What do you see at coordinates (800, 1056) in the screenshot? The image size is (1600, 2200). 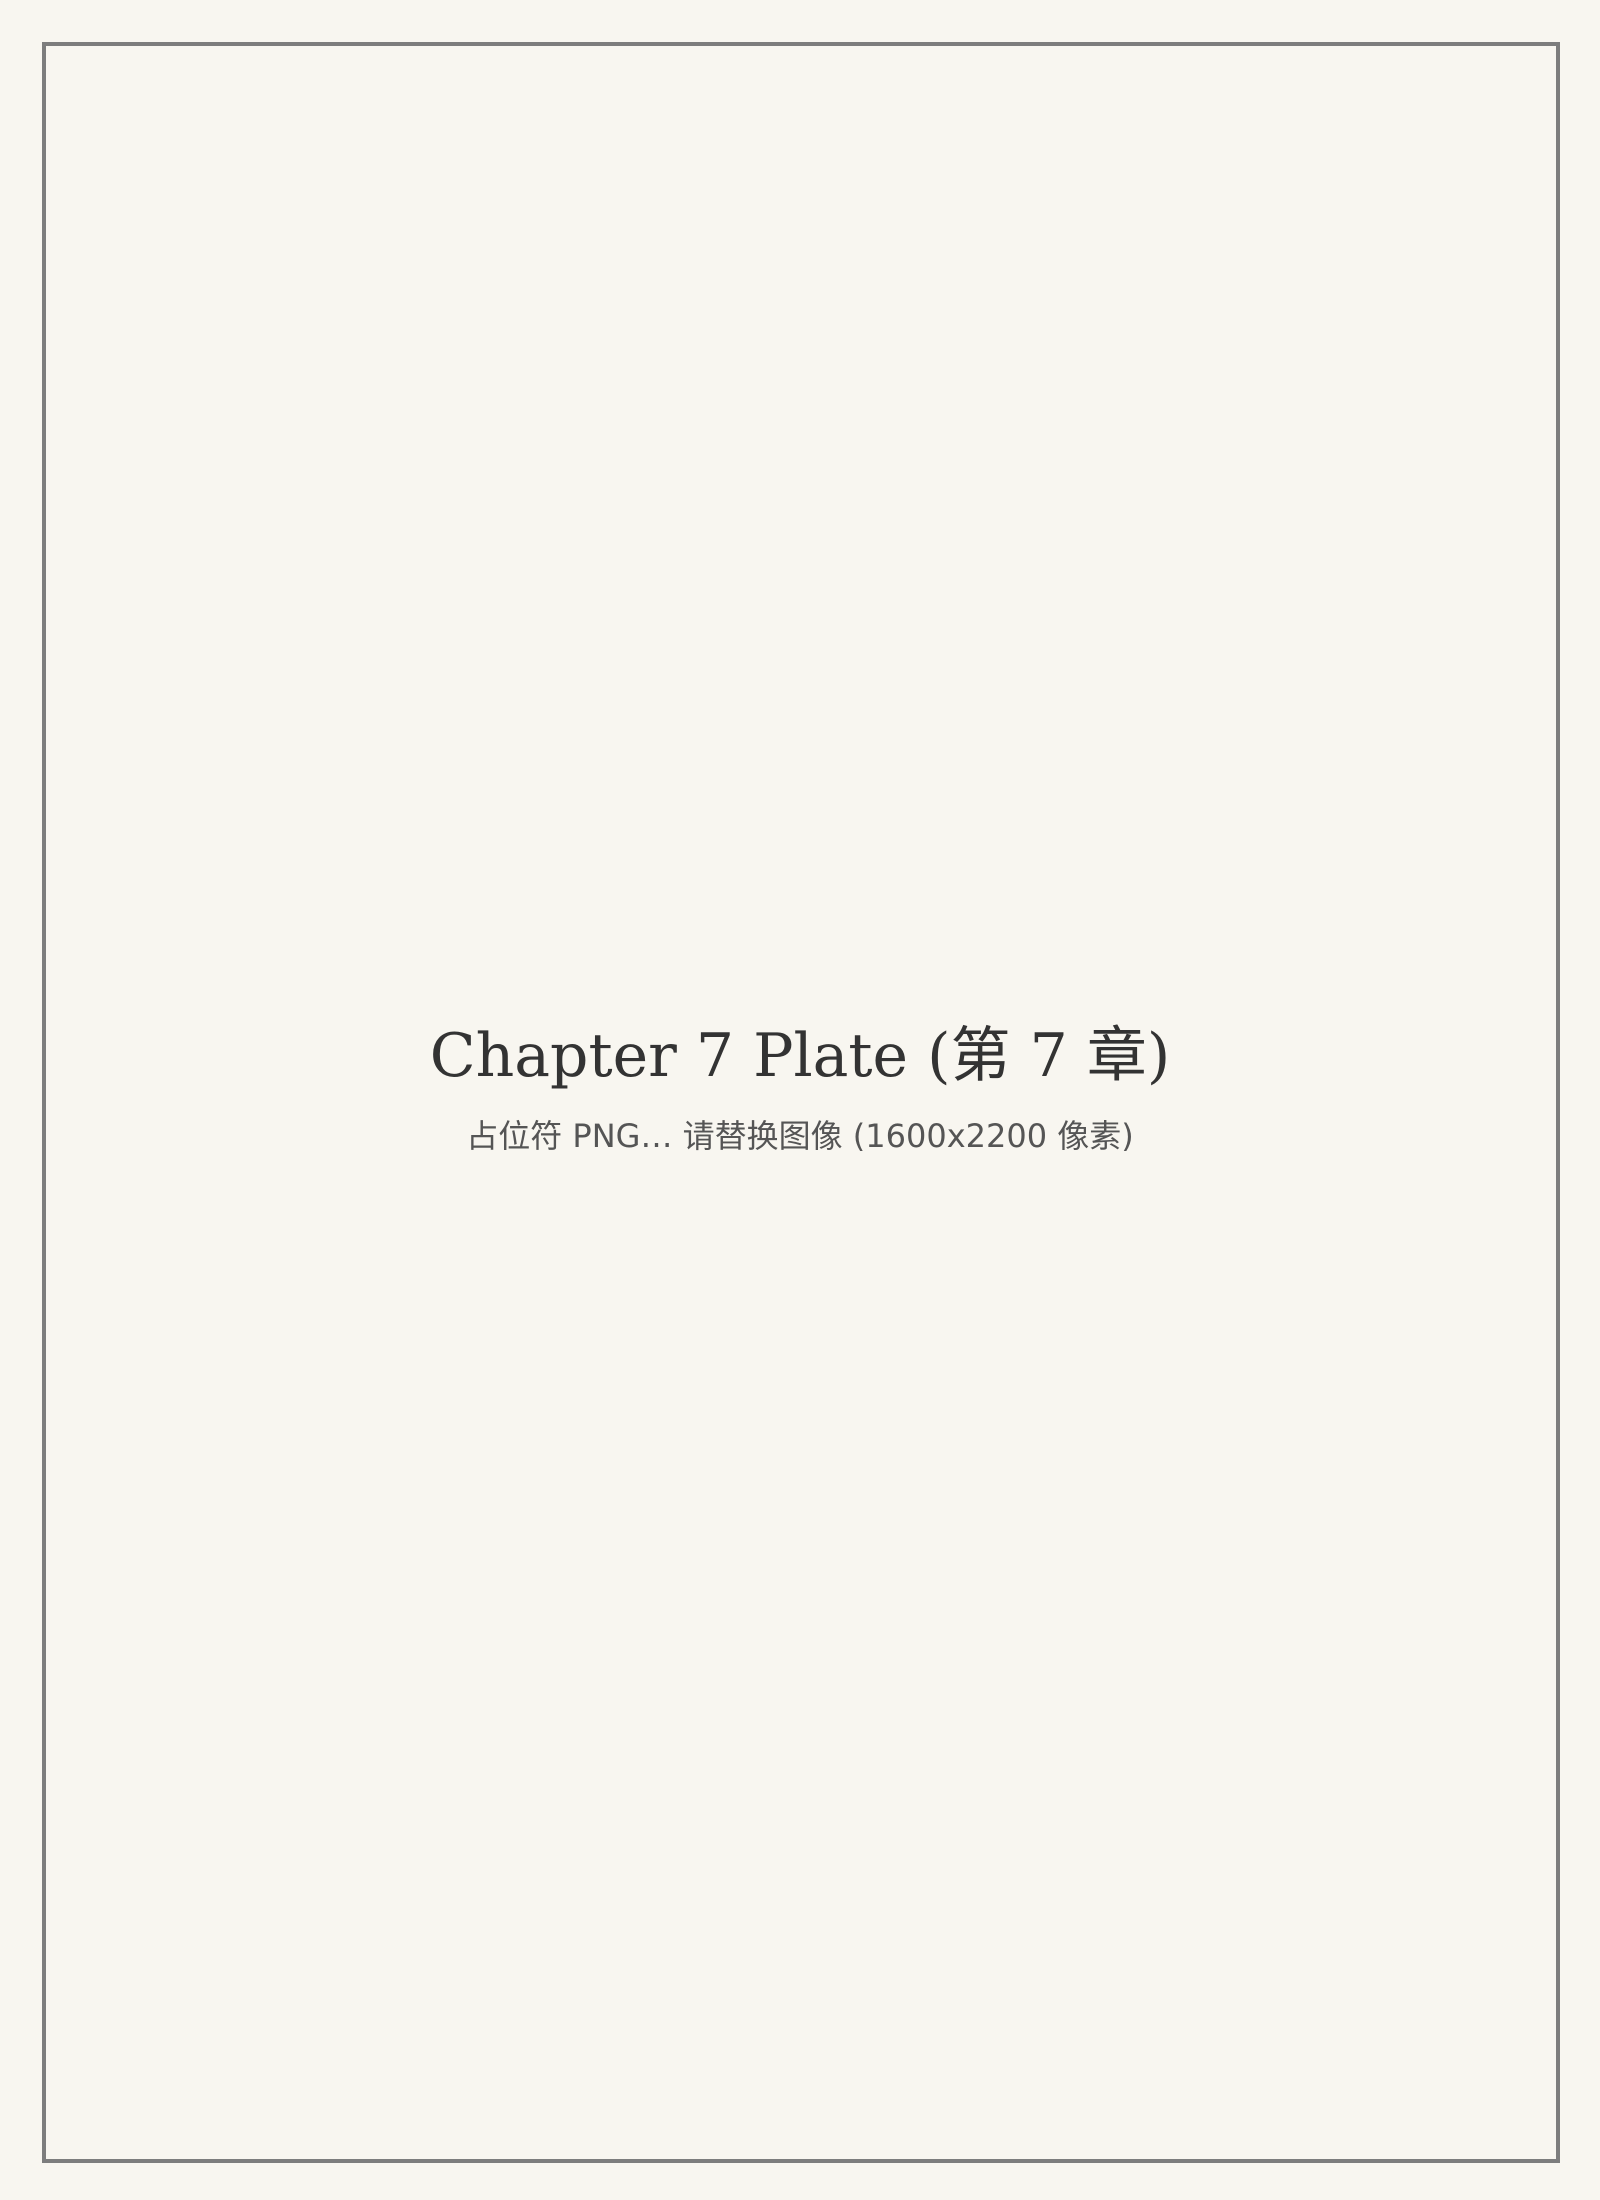 I see `plate-title: Chapter 7 Plate (第 7 章)` at bounding box center [800, 1056].